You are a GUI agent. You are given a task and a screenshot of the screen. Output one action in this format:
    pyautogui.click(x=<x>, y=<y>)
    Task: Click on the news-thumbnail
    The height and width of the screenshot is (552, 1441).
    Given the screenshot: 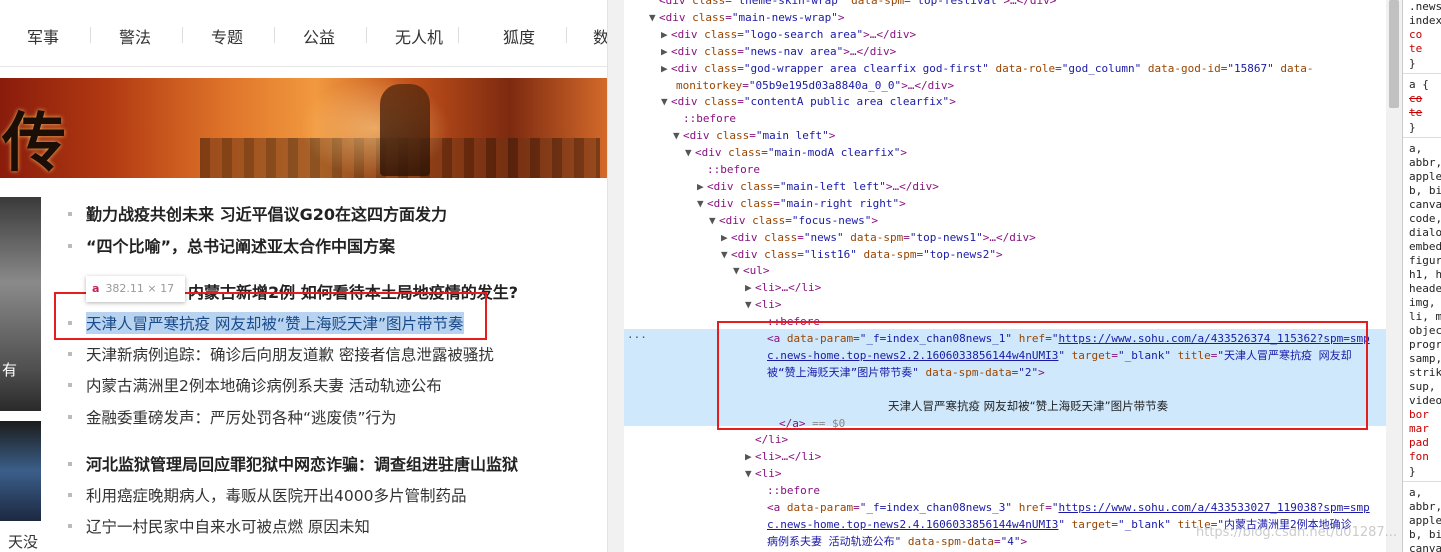 What is the action you would take?
    pyautogui.click(x=20, y=471)
    